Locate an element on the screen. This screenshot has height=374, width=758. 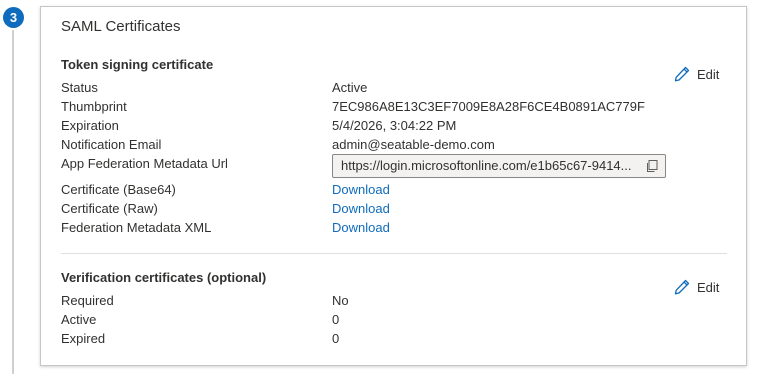
row-label: Certificate (Base64) is located at coordinates (118, 189).